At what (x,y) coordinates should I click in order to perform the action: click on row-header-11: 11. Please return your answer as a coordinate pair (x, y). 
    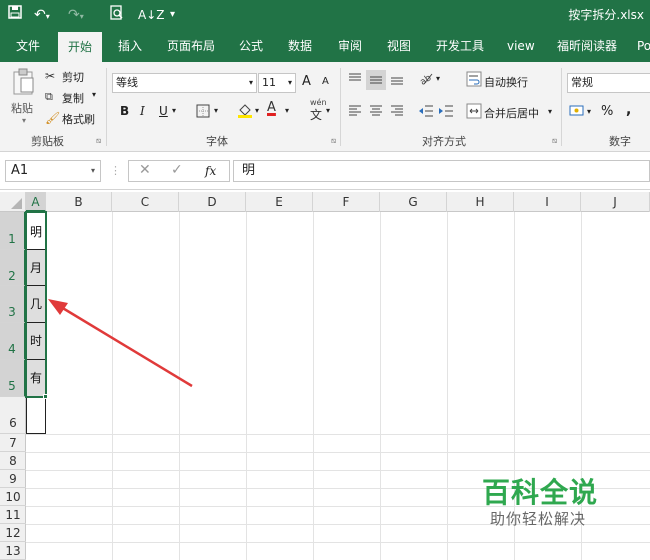
    Looking at the image, I should click on (13, 515).